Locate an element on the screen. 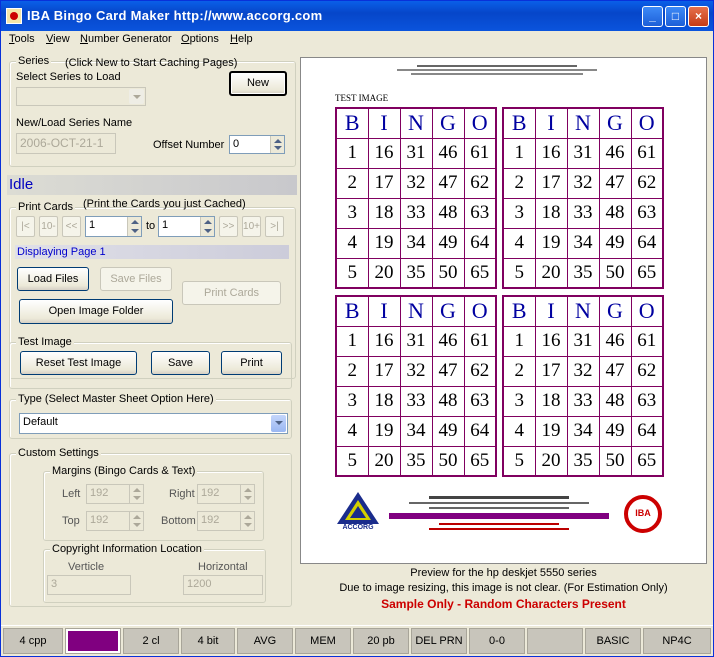 The height and width of the screenshot is (657, 714). open-image-folder-button: Open Image Folder is located at coordinates (96, 311).